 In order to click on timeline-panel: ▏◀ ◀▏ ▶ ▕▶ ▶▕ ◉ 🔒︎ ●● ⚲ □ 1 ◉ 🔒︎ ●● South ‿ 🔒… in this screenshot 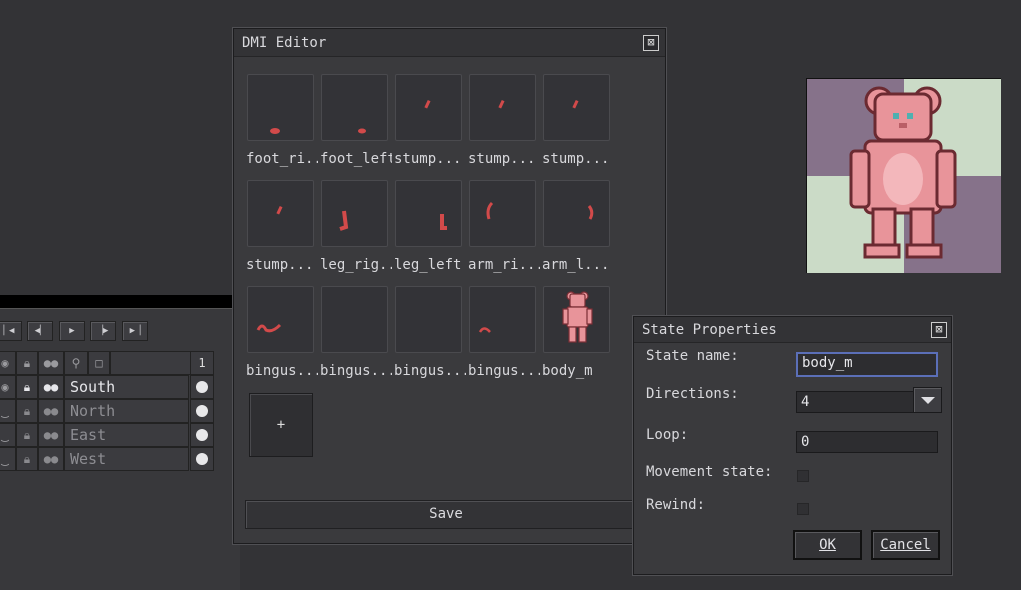, I will do `click(120, 449)`.